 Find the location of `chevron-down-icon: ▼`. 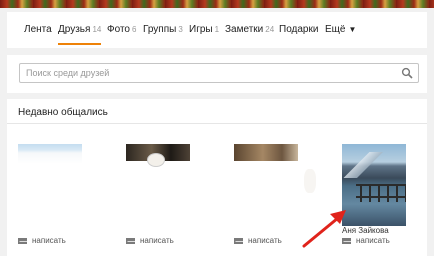

chevron-down-icon: ▼ is located at coordinates (352, 29).